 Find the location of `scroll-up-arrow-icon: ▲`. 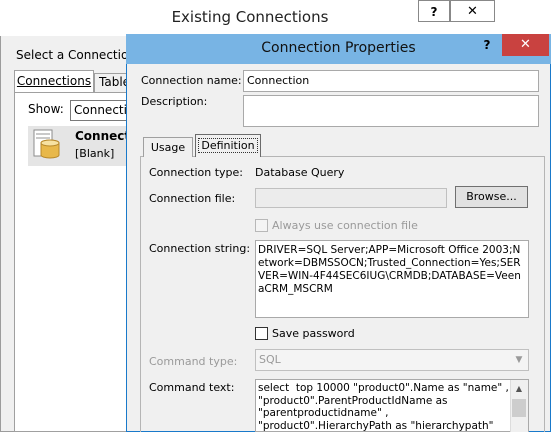

scroll-up-arrow-icon: ▲ is located at coordinates (519, 389).